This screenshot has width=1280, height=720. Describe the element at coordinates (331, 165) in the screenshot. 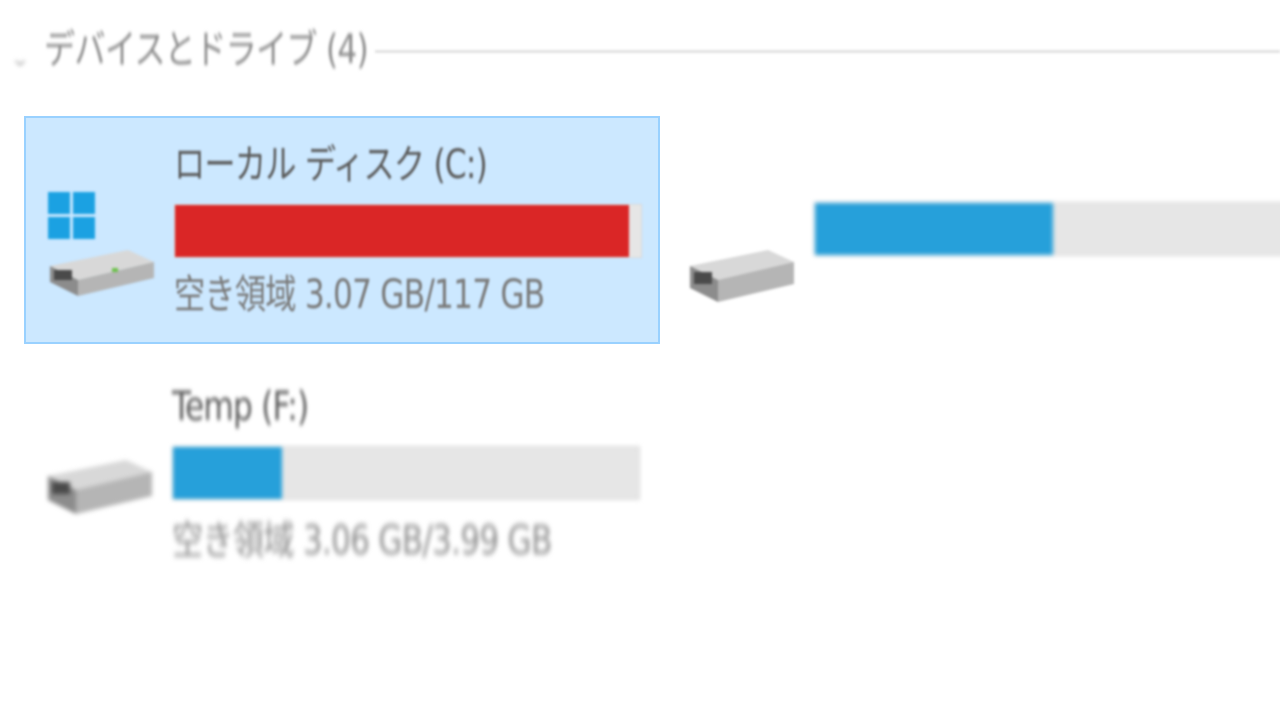

I see `drive-name: ローカル ディスク (C:)` at that location.